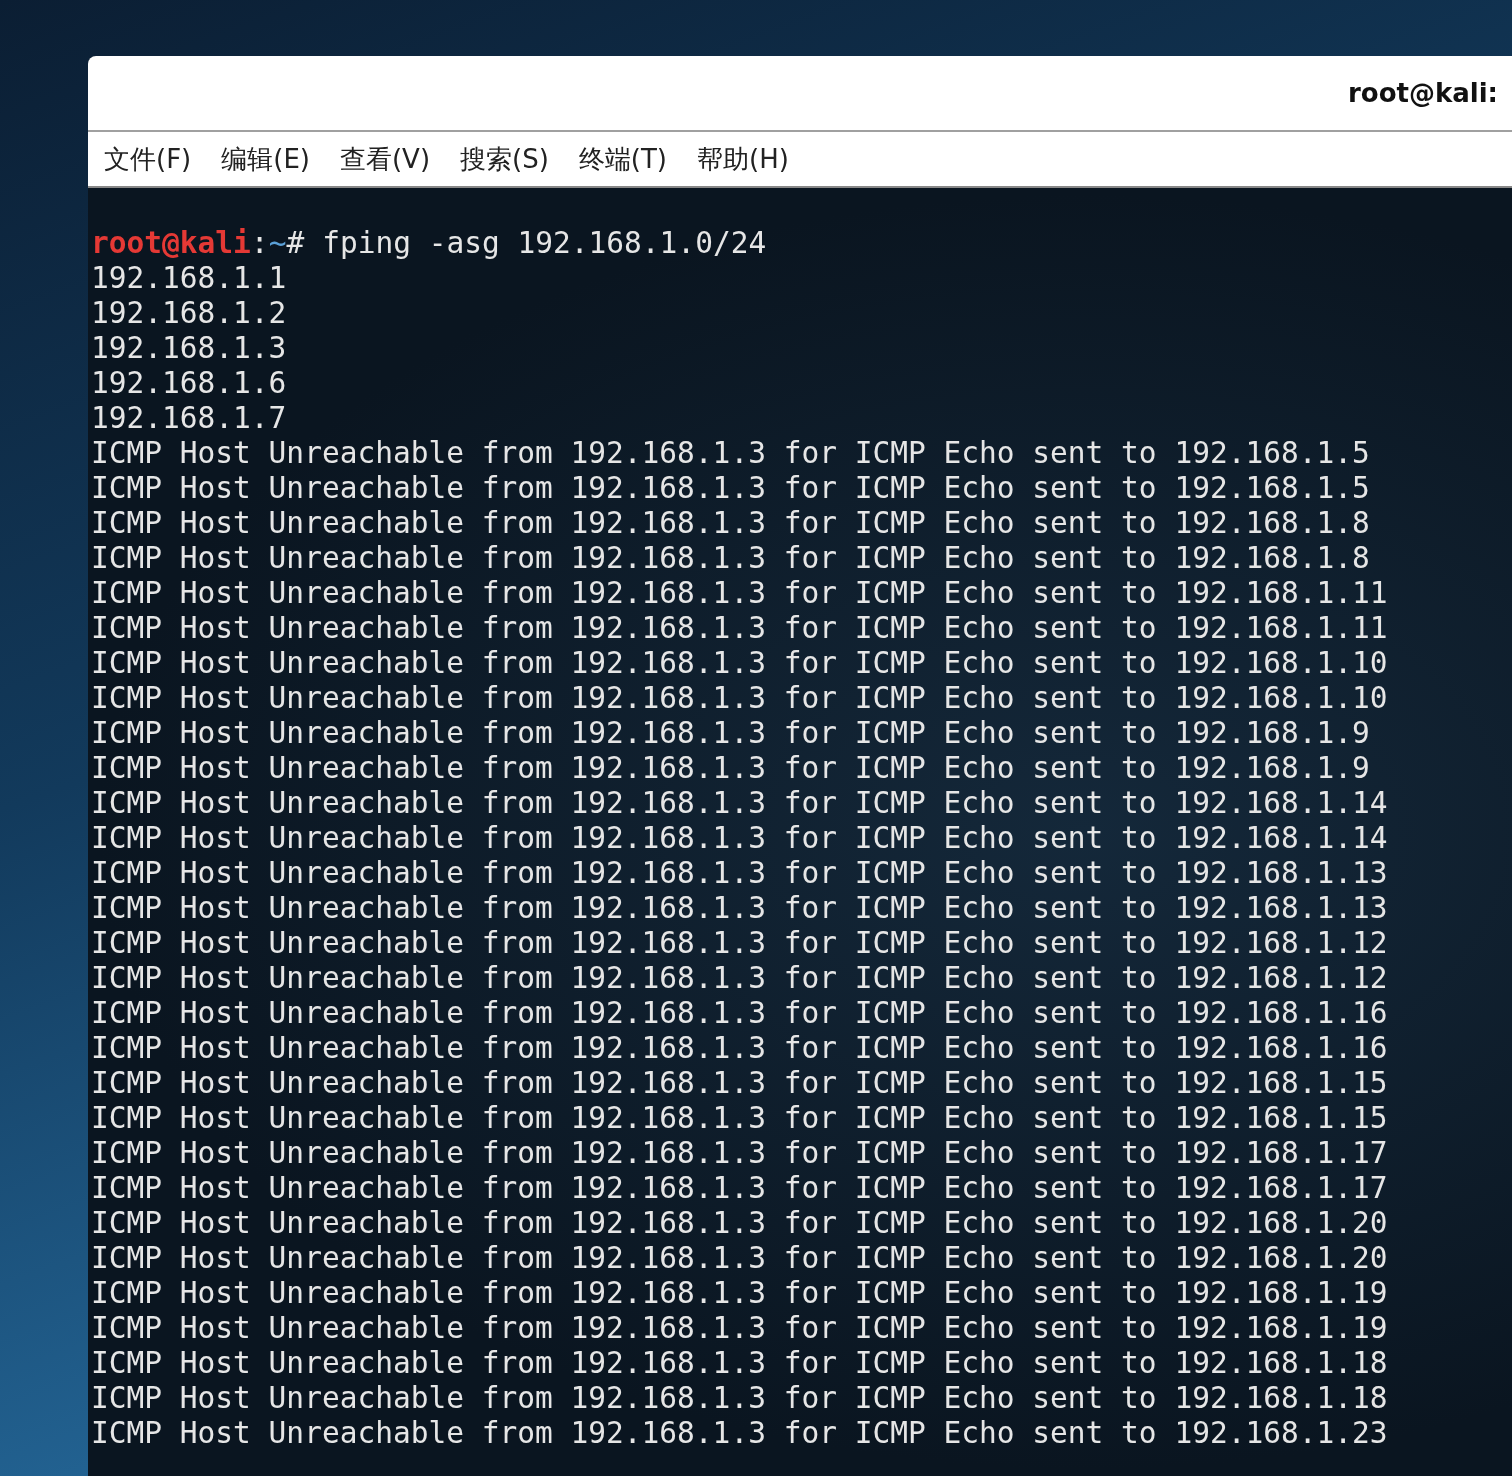 The image size is (1512, 1476). Describe the element at coordinates (295, 243) in the screenshot. I see `prompt-symbol: #` at that location.